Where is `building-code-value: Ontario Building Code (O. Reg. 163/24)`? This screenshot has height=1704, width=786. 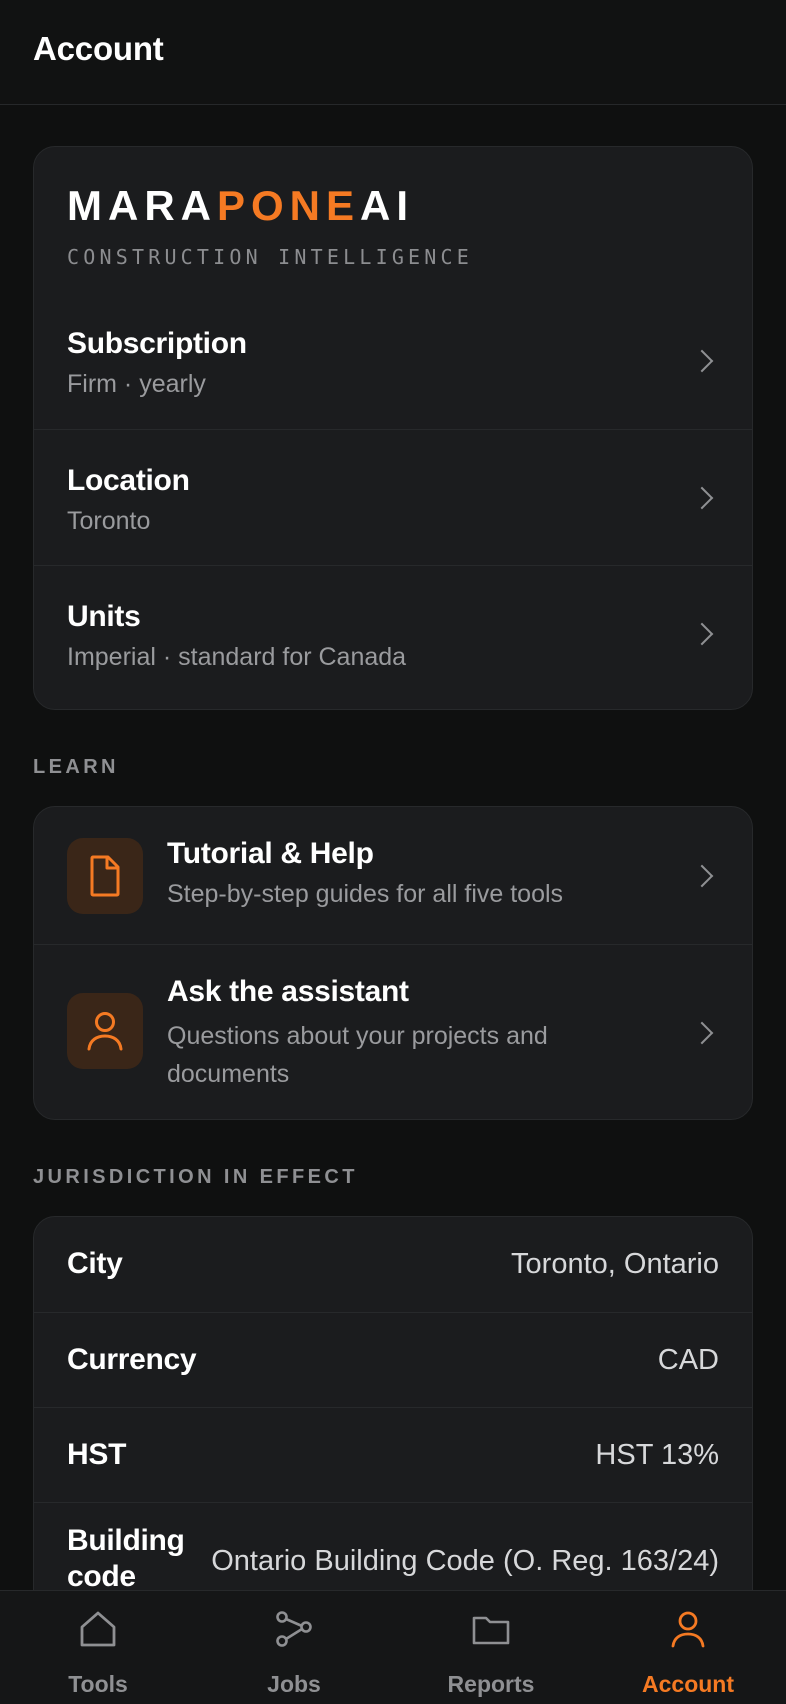
building-code-value: Ontario Building Code (O. Reg. 163/24) is located at coordinates (465, 1561).